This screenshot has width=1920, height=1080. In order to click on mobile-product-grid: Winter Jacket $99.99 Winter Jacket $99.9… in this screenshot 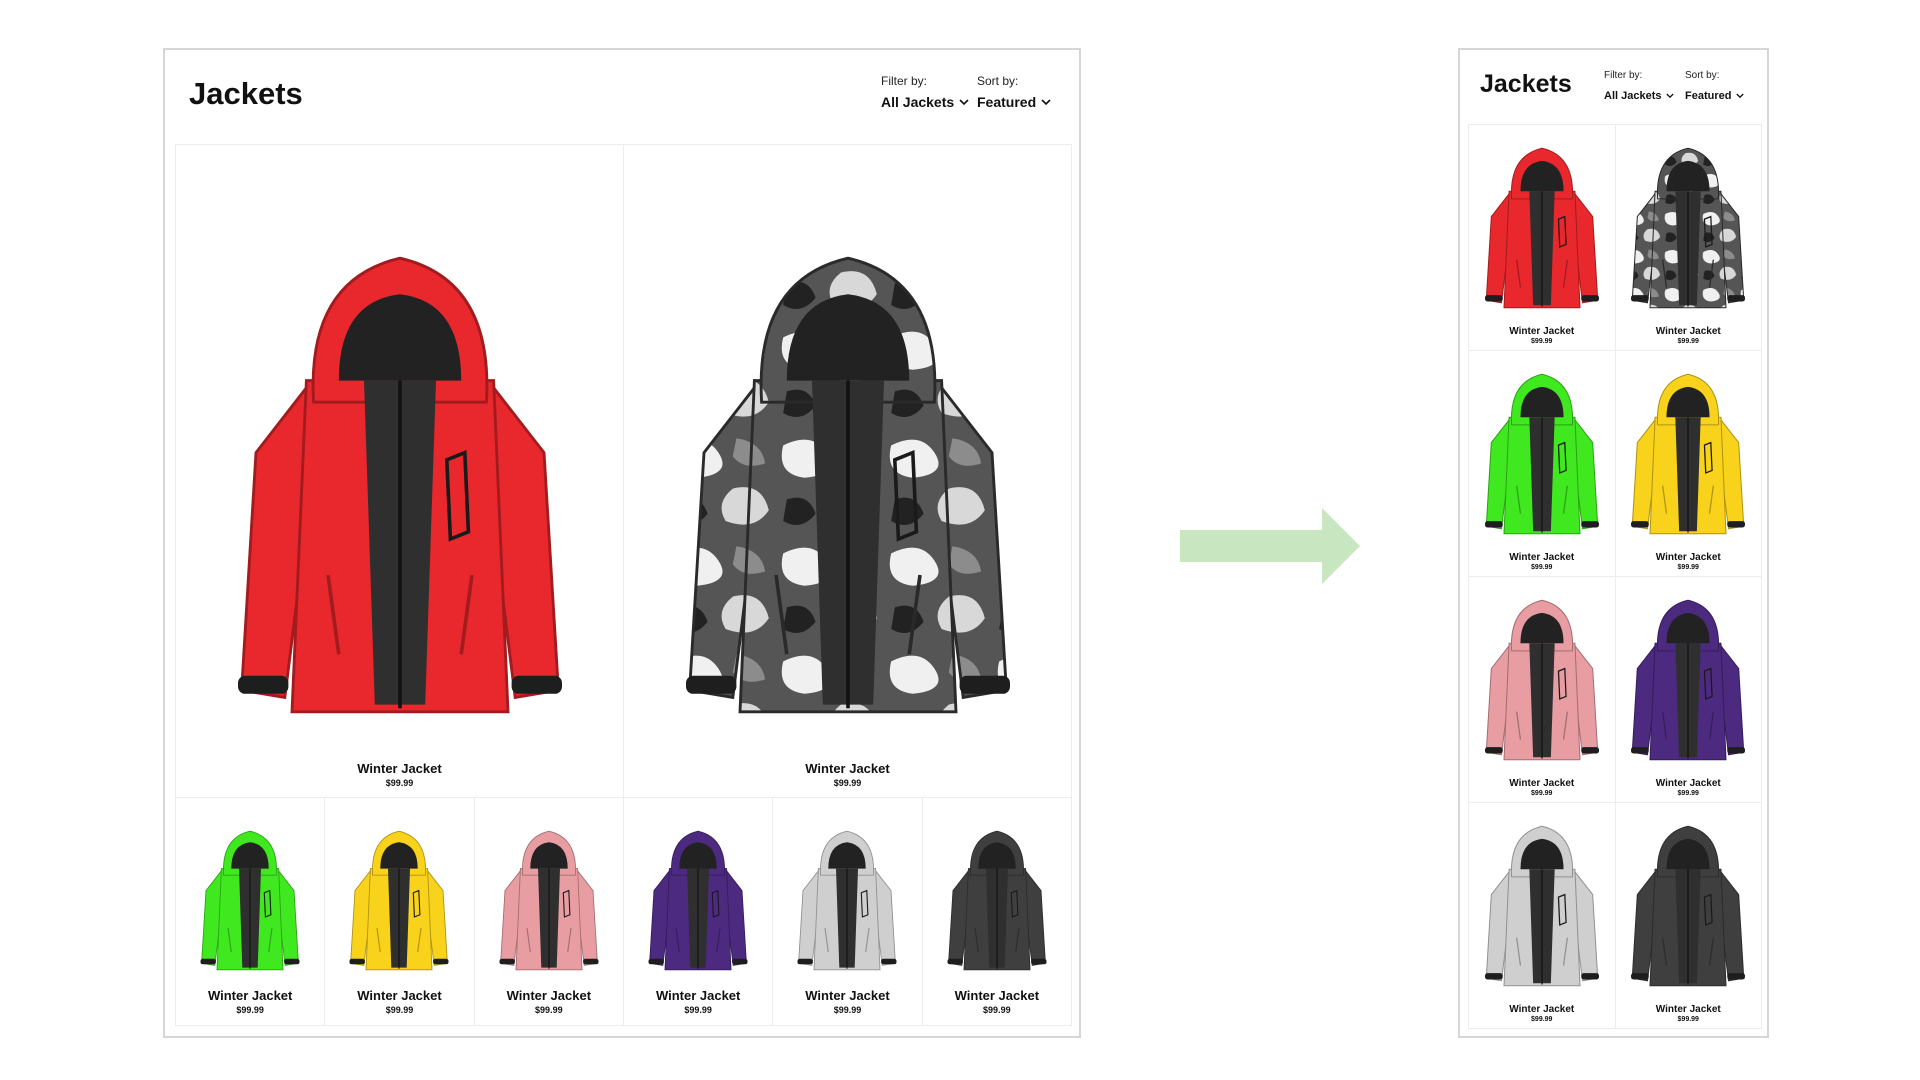, I will do `click(1615, 576)`.